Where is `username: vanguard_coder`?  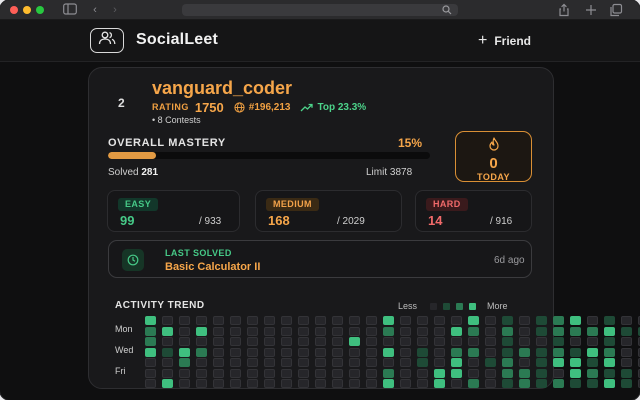
username: vanguard_coder is located at coordinates (222, 88).